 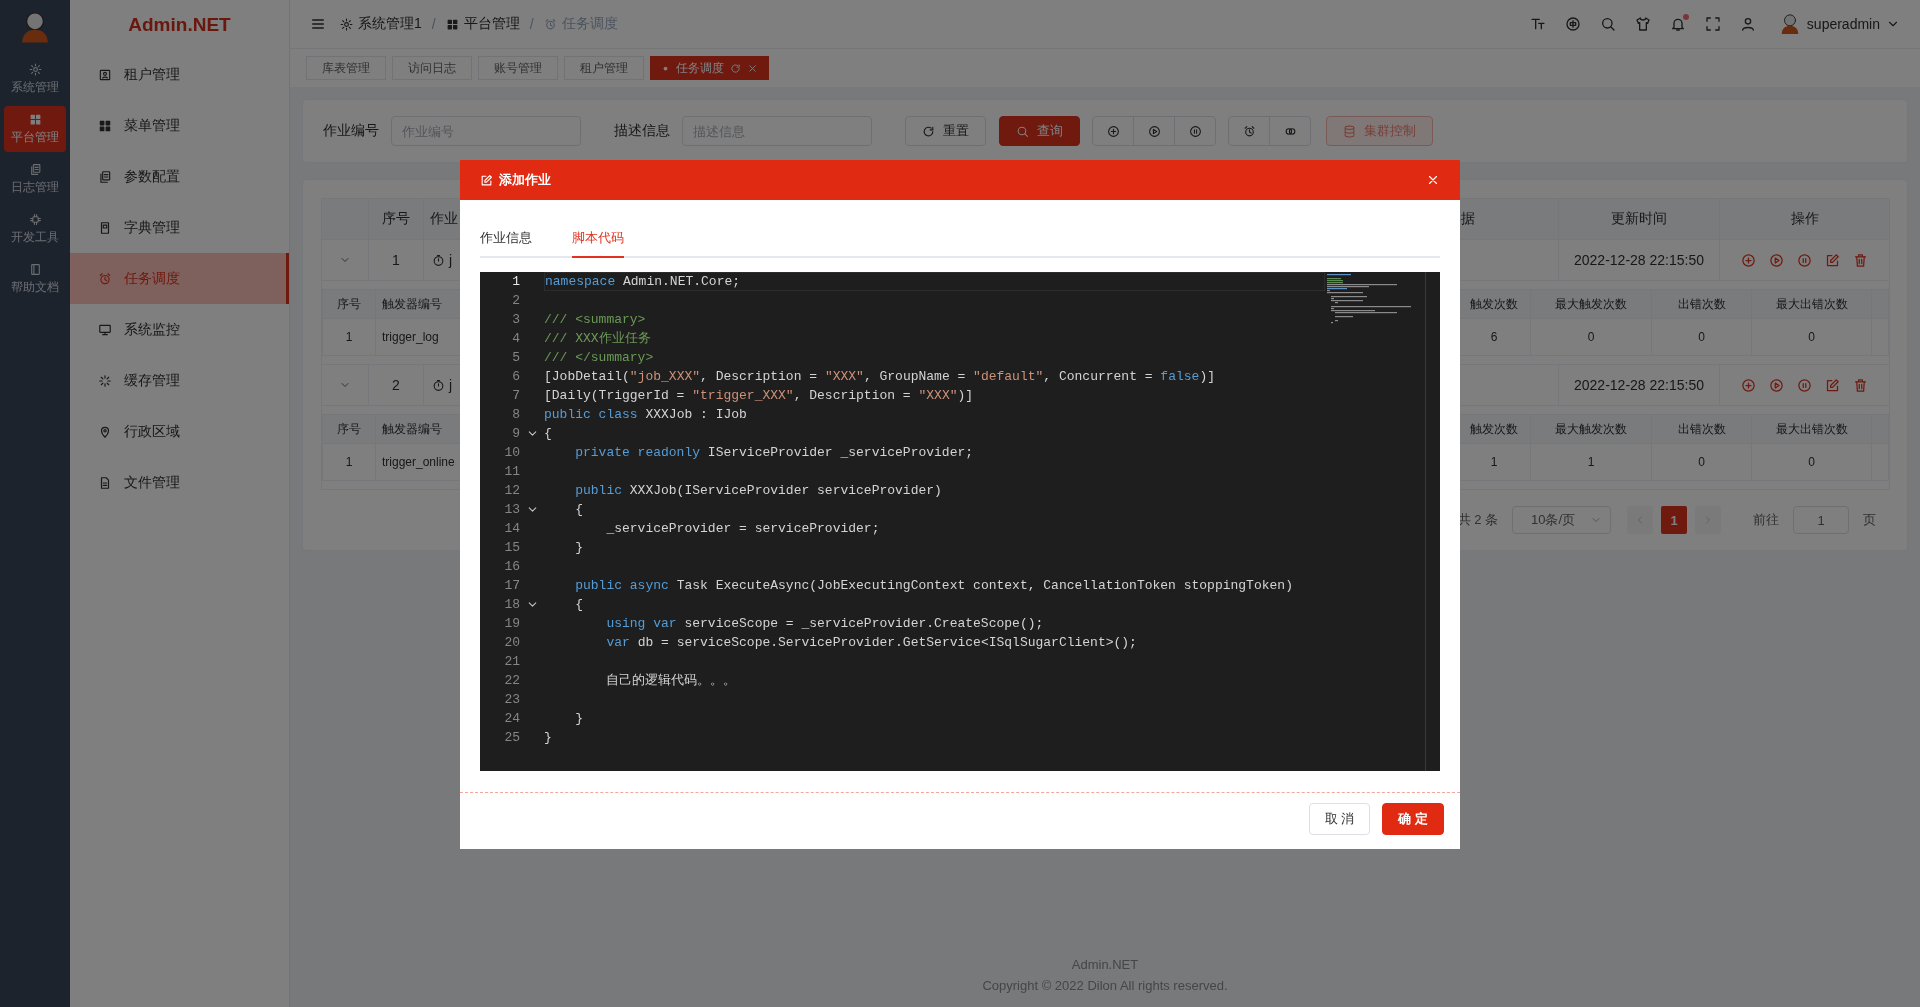 What do you see at coordinates (35, 129) in the screenshot?
I see `nav-item: 平台管理` at bounding box center [35, 129].